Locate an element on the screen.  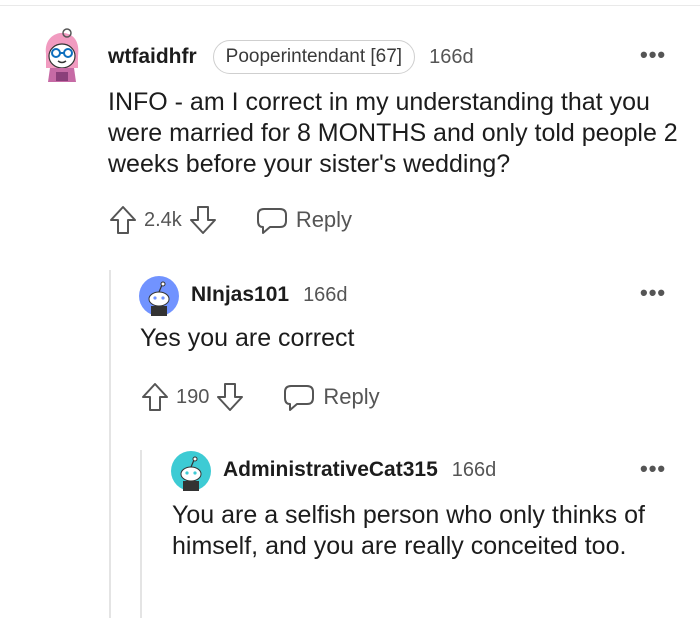
comment-header: wtfaidhfr Pooperintendant [67] 166d is located at coordinates (291, 57).